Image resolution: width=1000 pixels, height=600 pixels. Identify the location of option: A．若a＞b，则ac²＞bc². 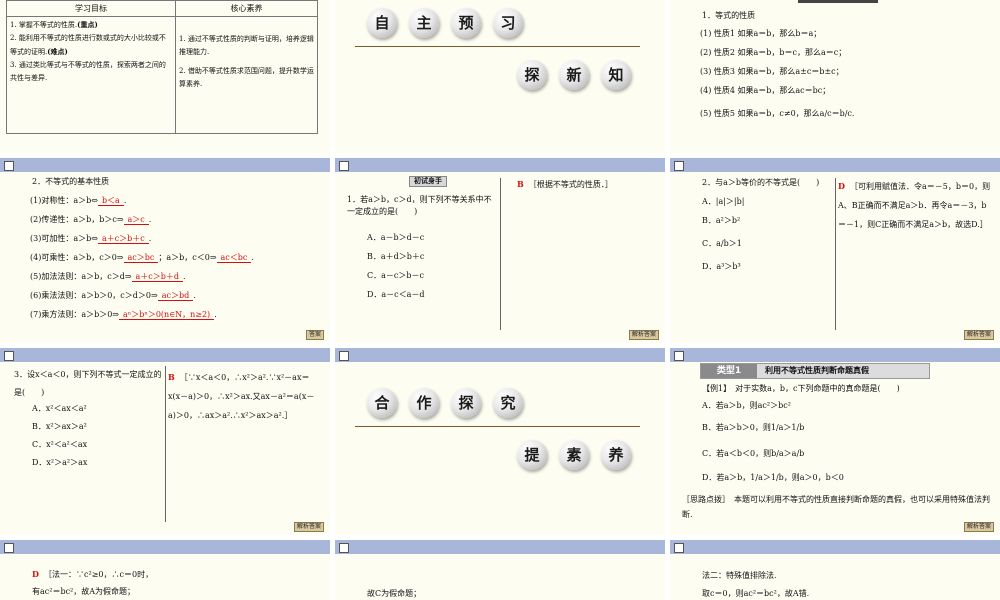
(746, 405).